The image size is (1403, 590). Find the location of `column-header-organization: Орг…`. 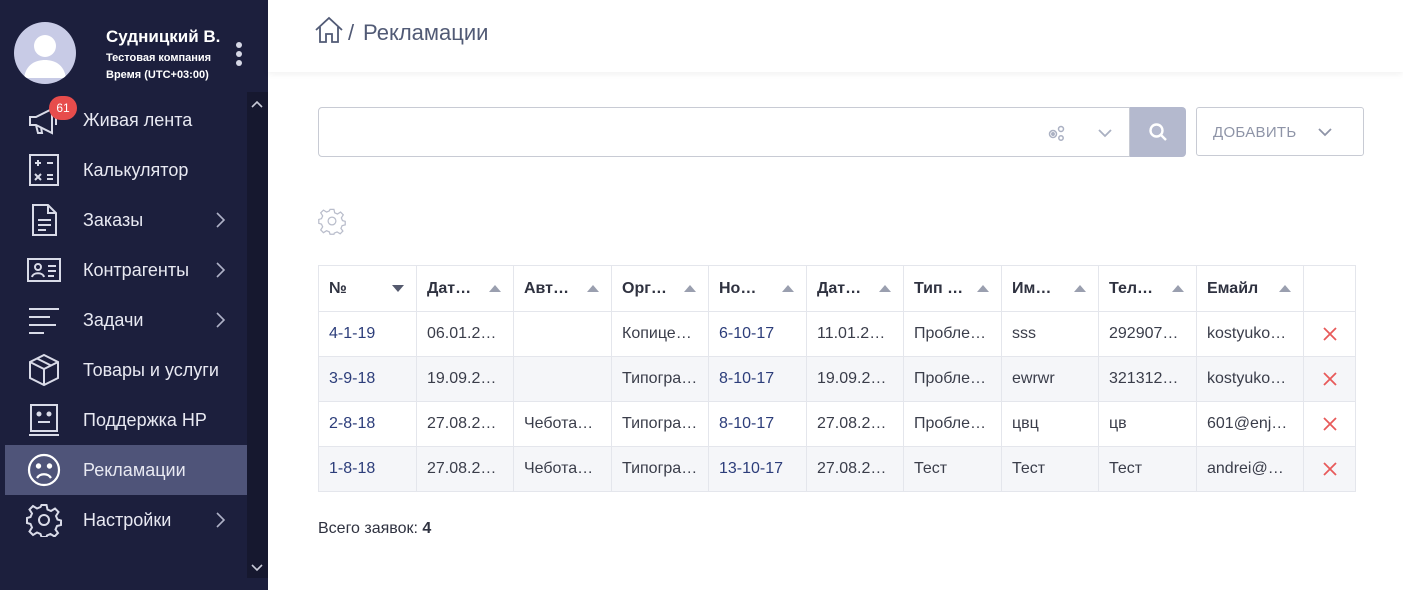

column-header-organization: Орг… is located at coordinates (660, 288).